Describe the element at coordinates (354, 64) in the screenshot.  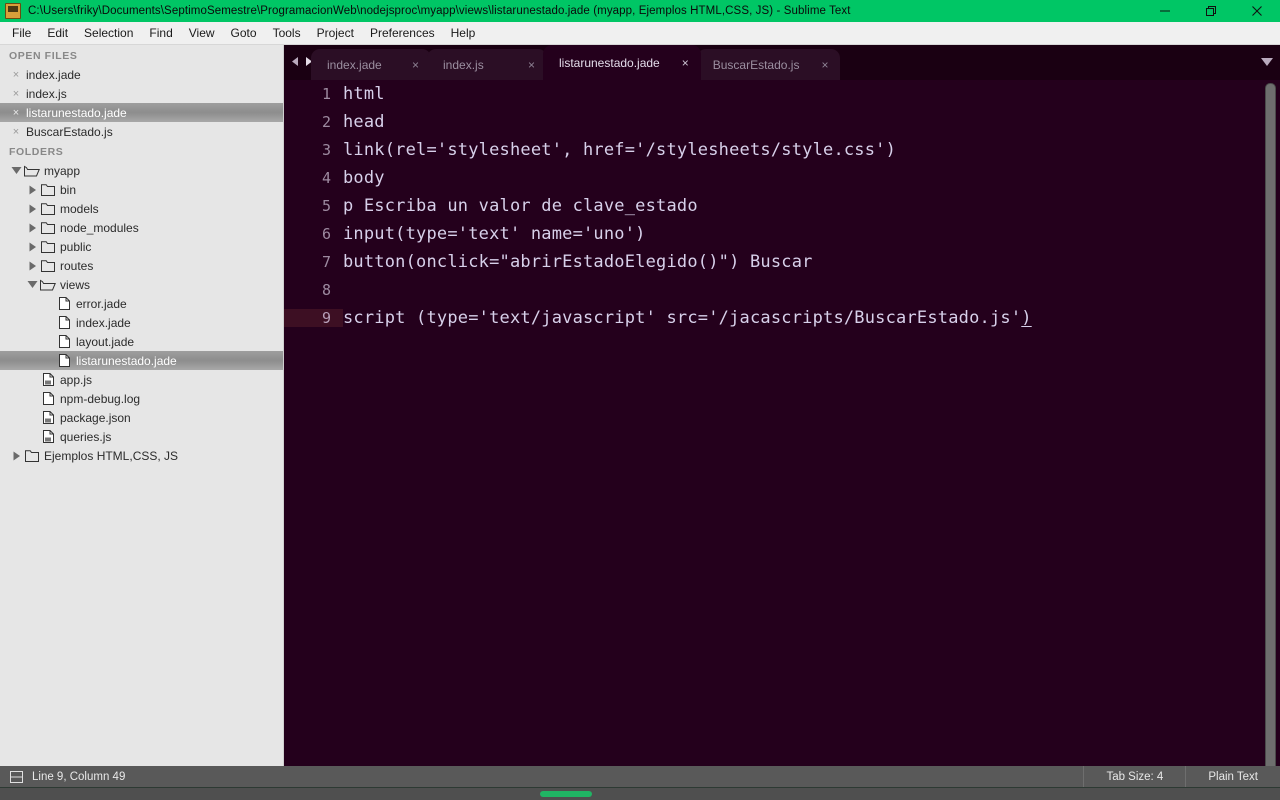
I see `tab-label: index.jade` at that location.